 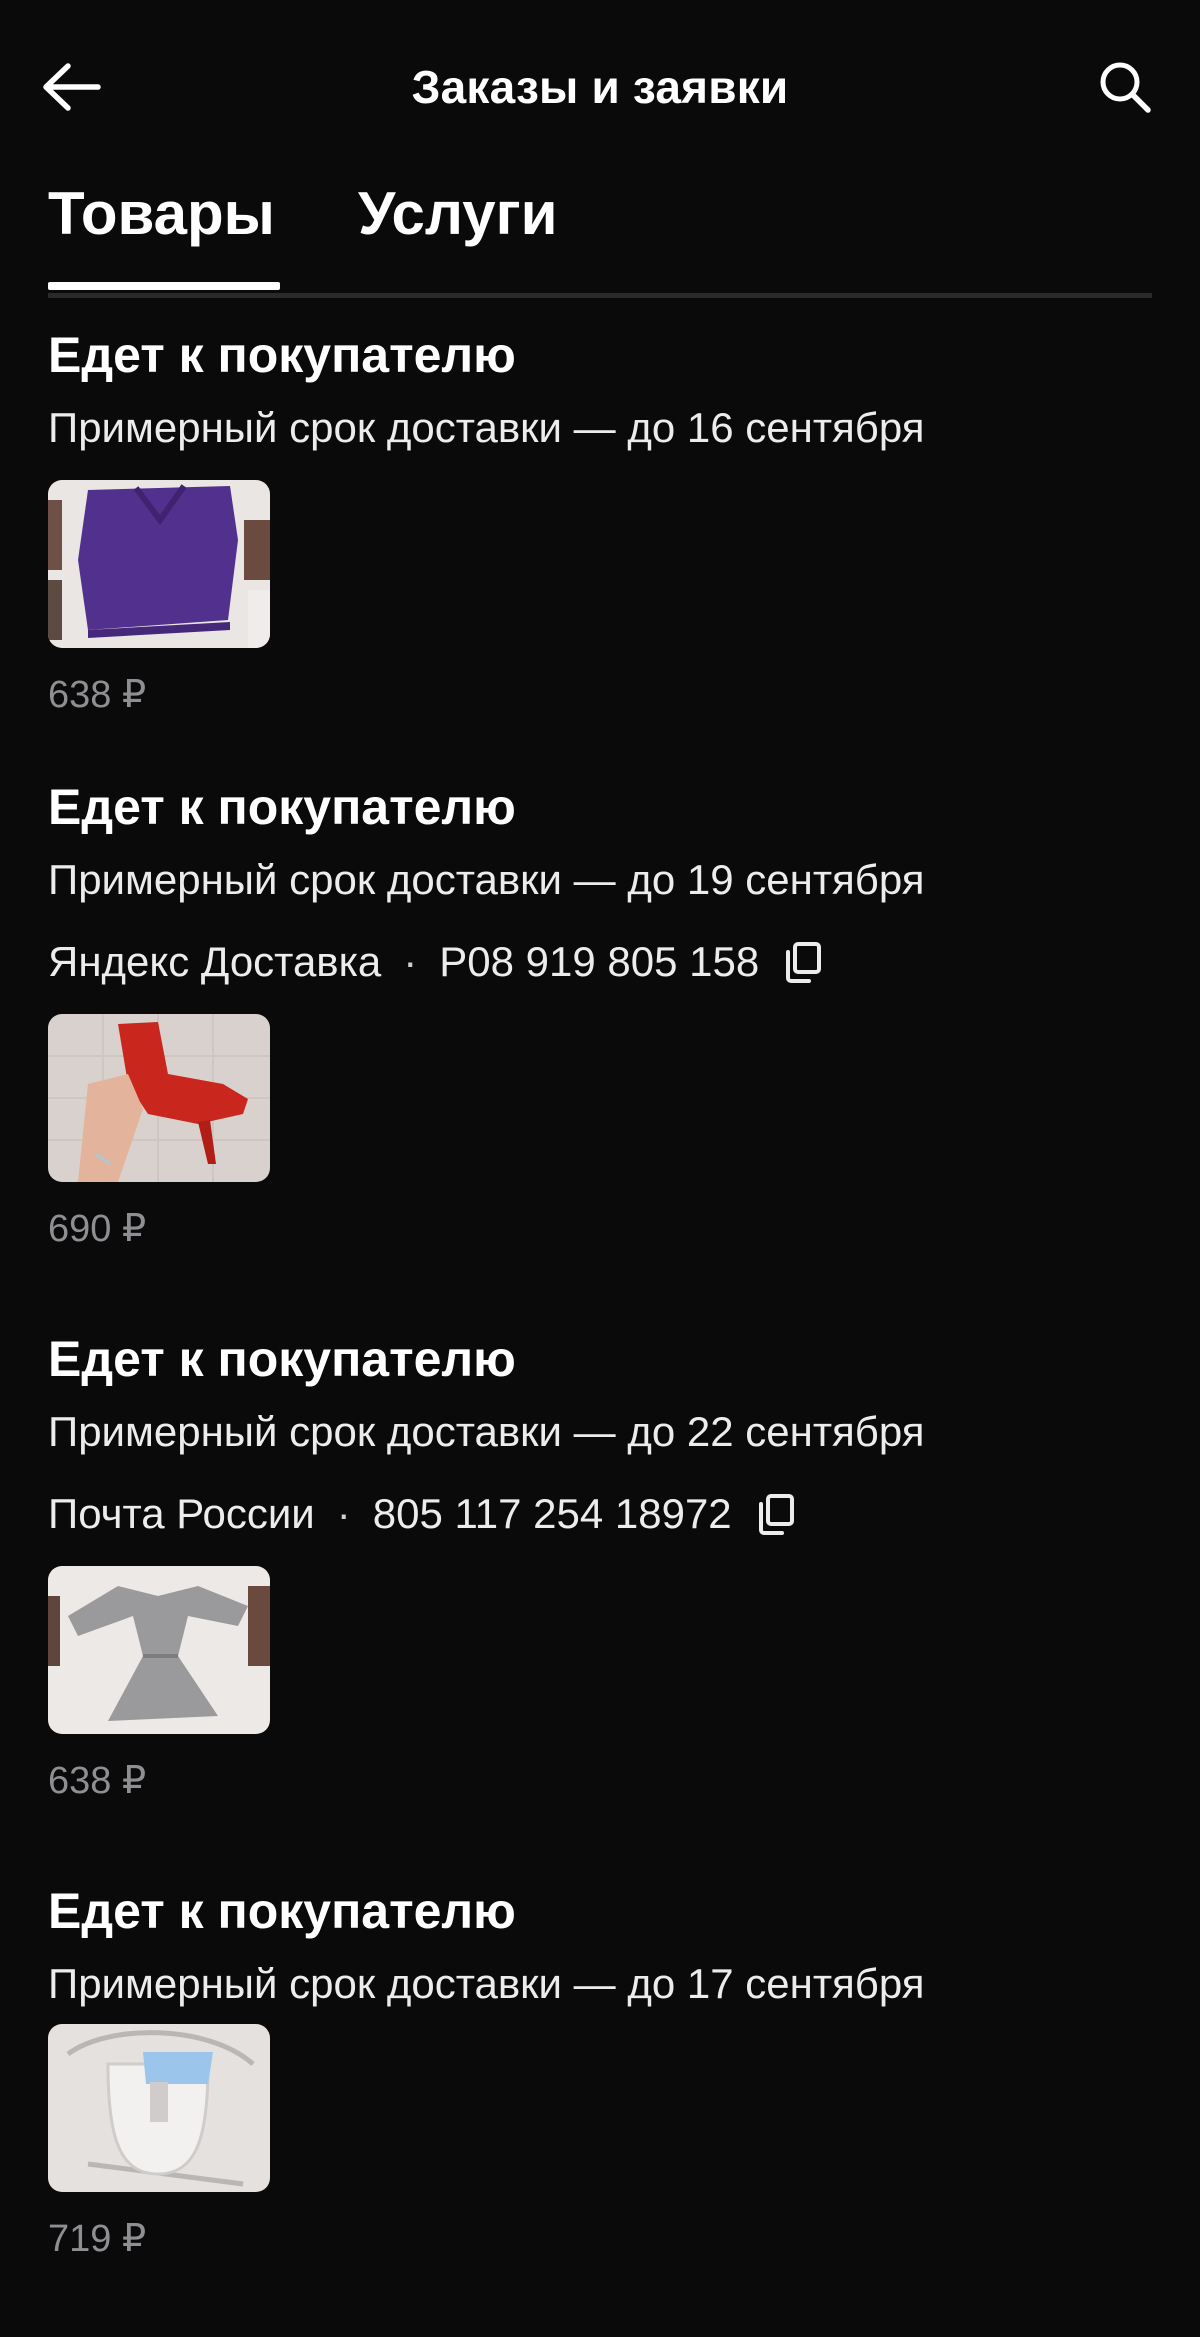 What do you see at coordinates (486, 1431) in the screenshot?
I see `delivery-eta: Примерный срок доставки — до 22 сентября` at bounding box center [486, 1431].